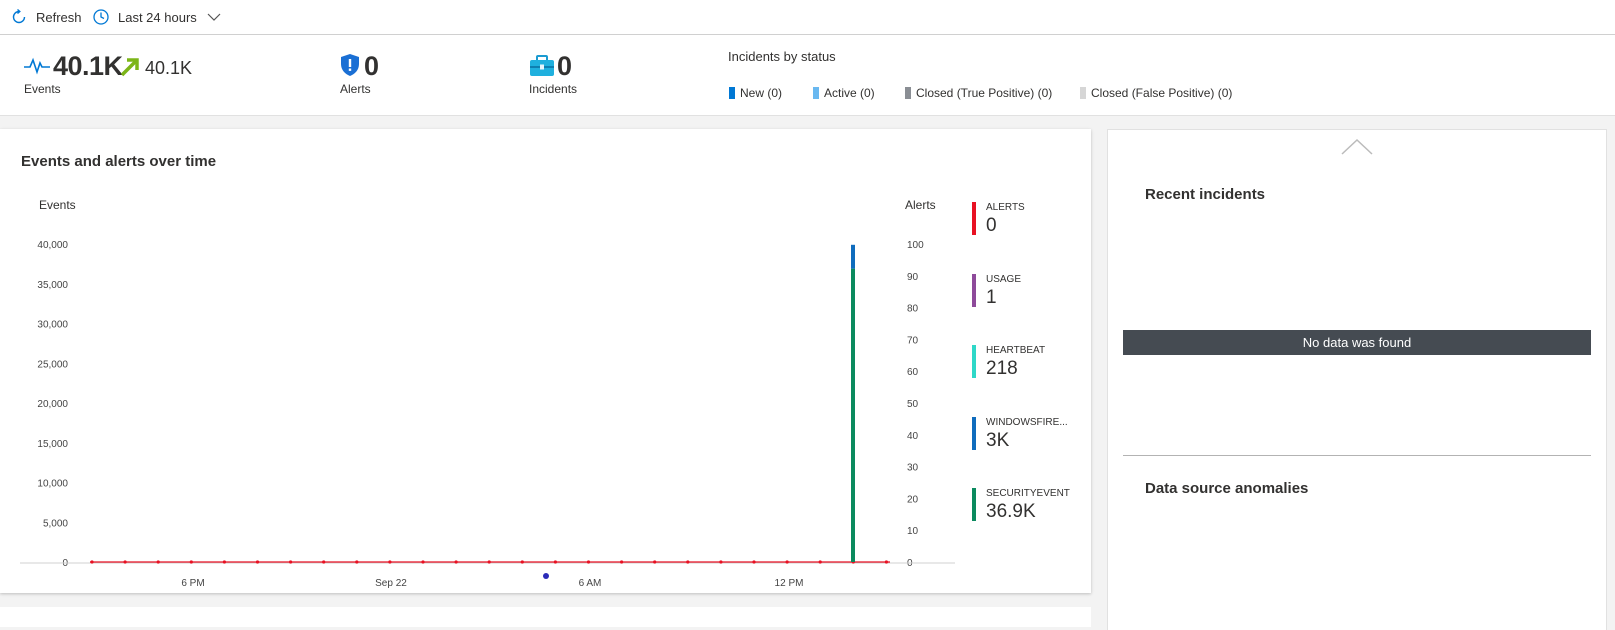  I want to click on y-right-tick-label: 90, so click(913, 277).